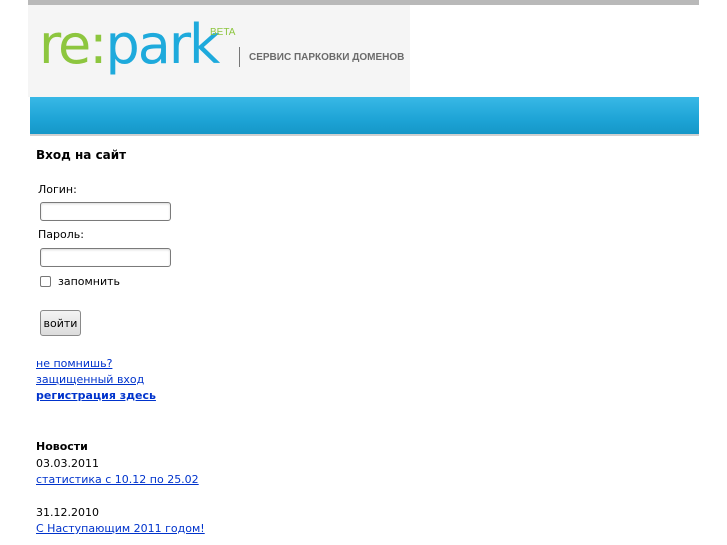  I want to click on logo-re: re, so click(65, 44).